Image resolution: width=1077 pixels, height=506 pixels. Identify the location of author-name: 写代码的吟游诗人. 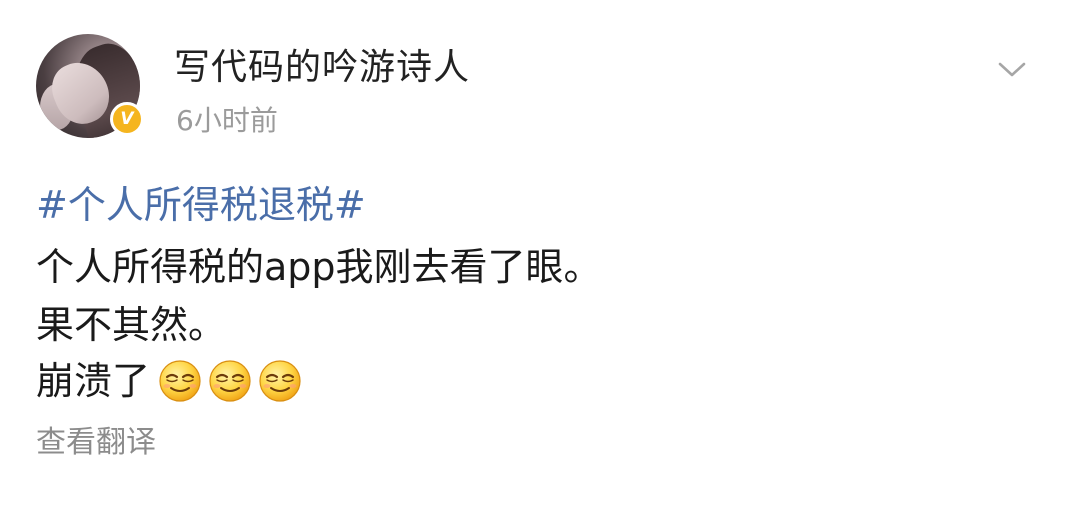
(322, 68).